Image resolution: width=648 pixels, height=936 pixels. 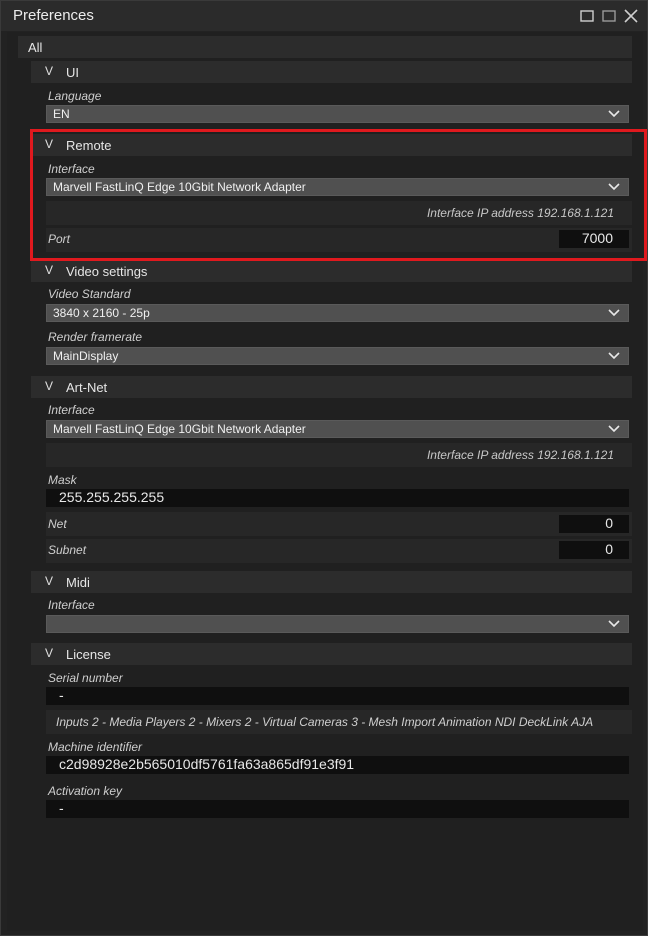 I want to click on render-framerate-value: MainDisplay, so click(x=86, y=356).